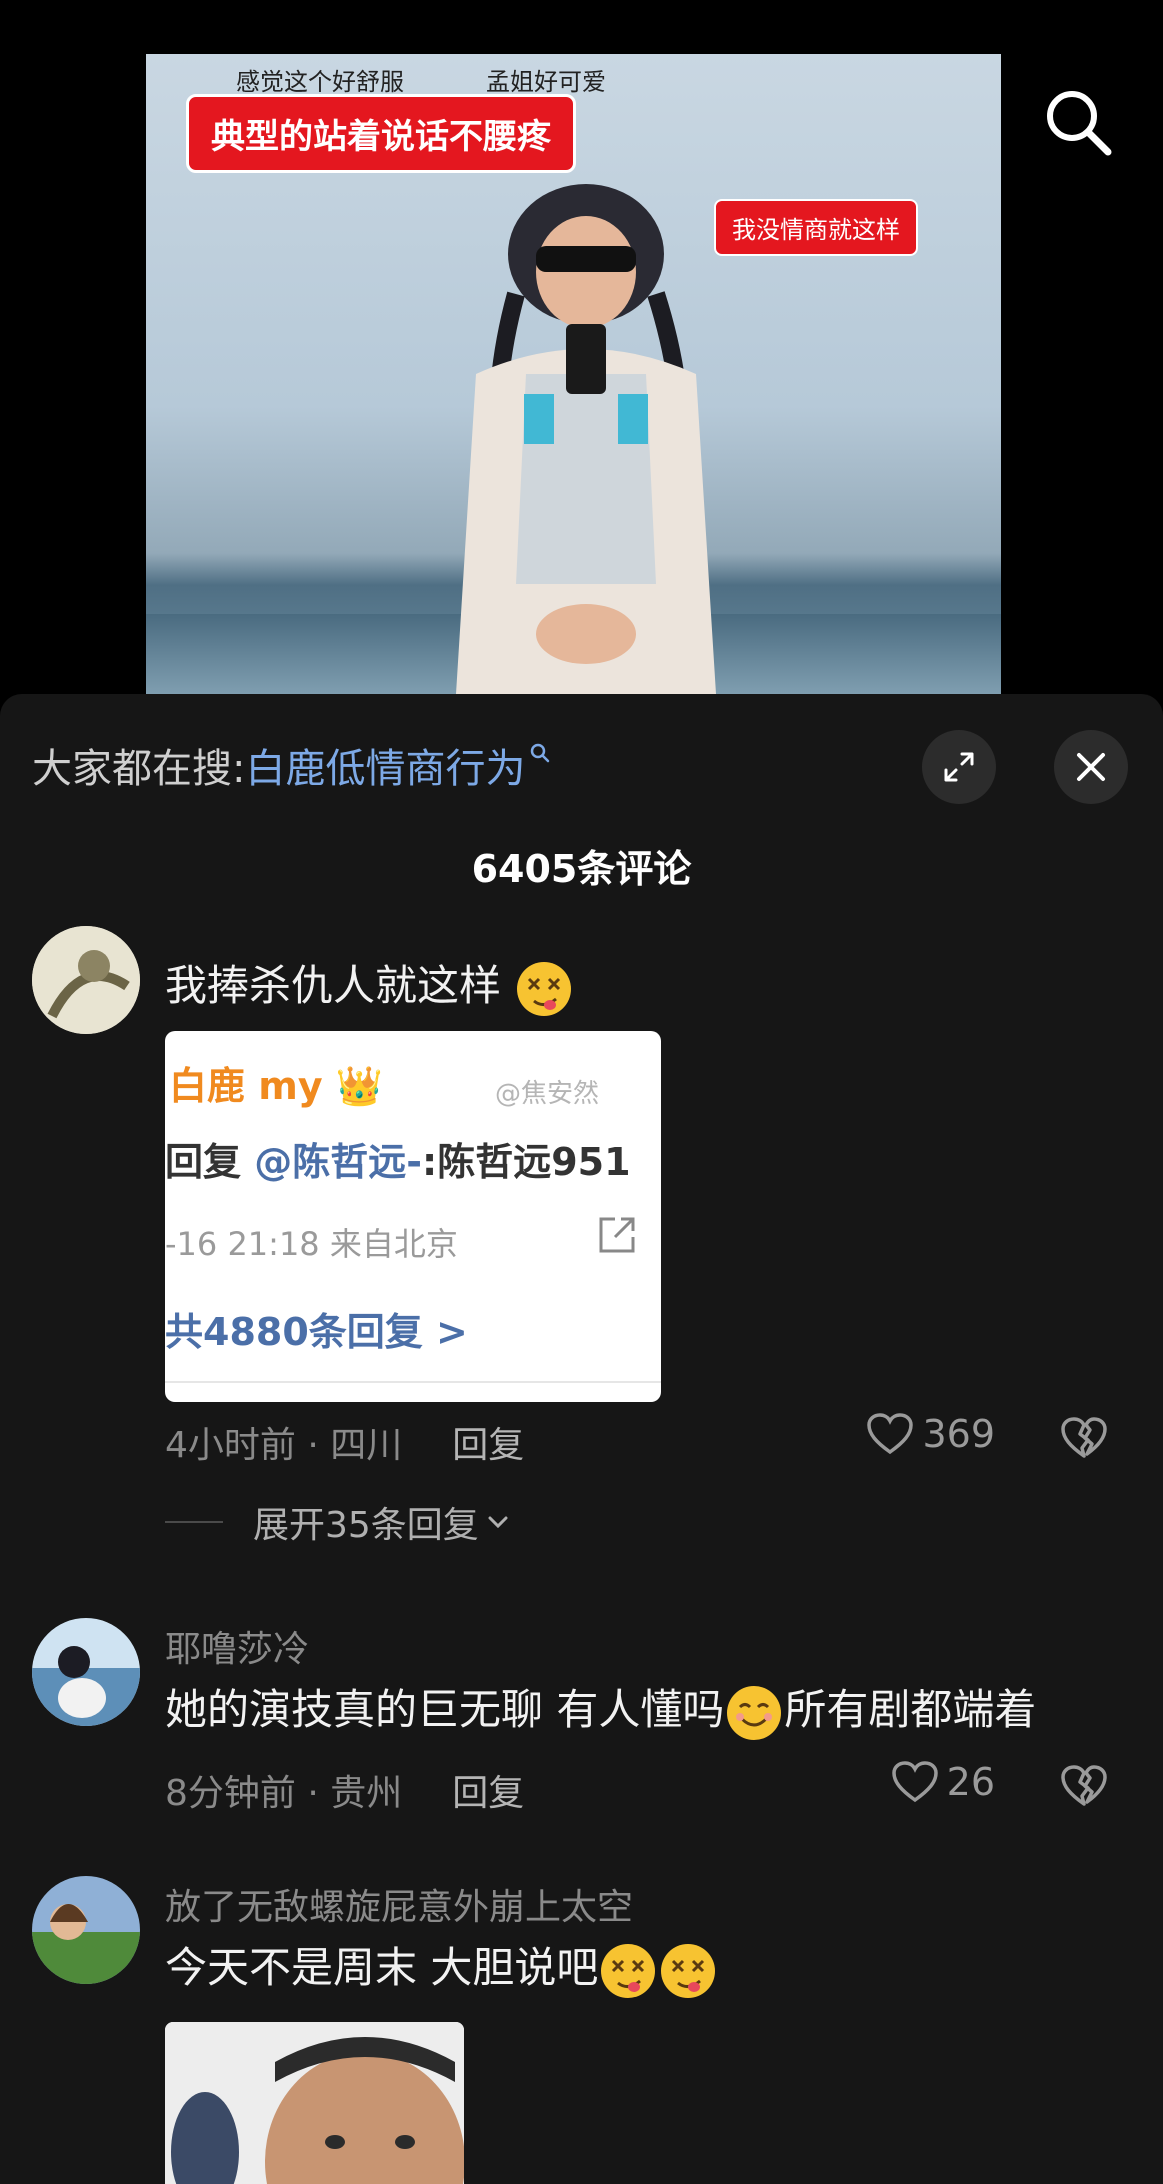  I want to click on search-suggestion-prefix: 大家都在搜:, so click(139, 769).